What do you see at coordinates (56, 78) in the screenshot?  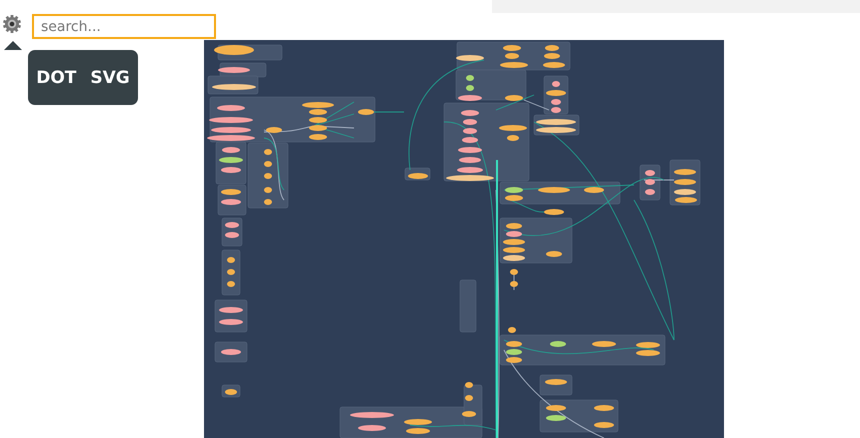 I see `export-button: DOT` at bounding box center [56, 78].